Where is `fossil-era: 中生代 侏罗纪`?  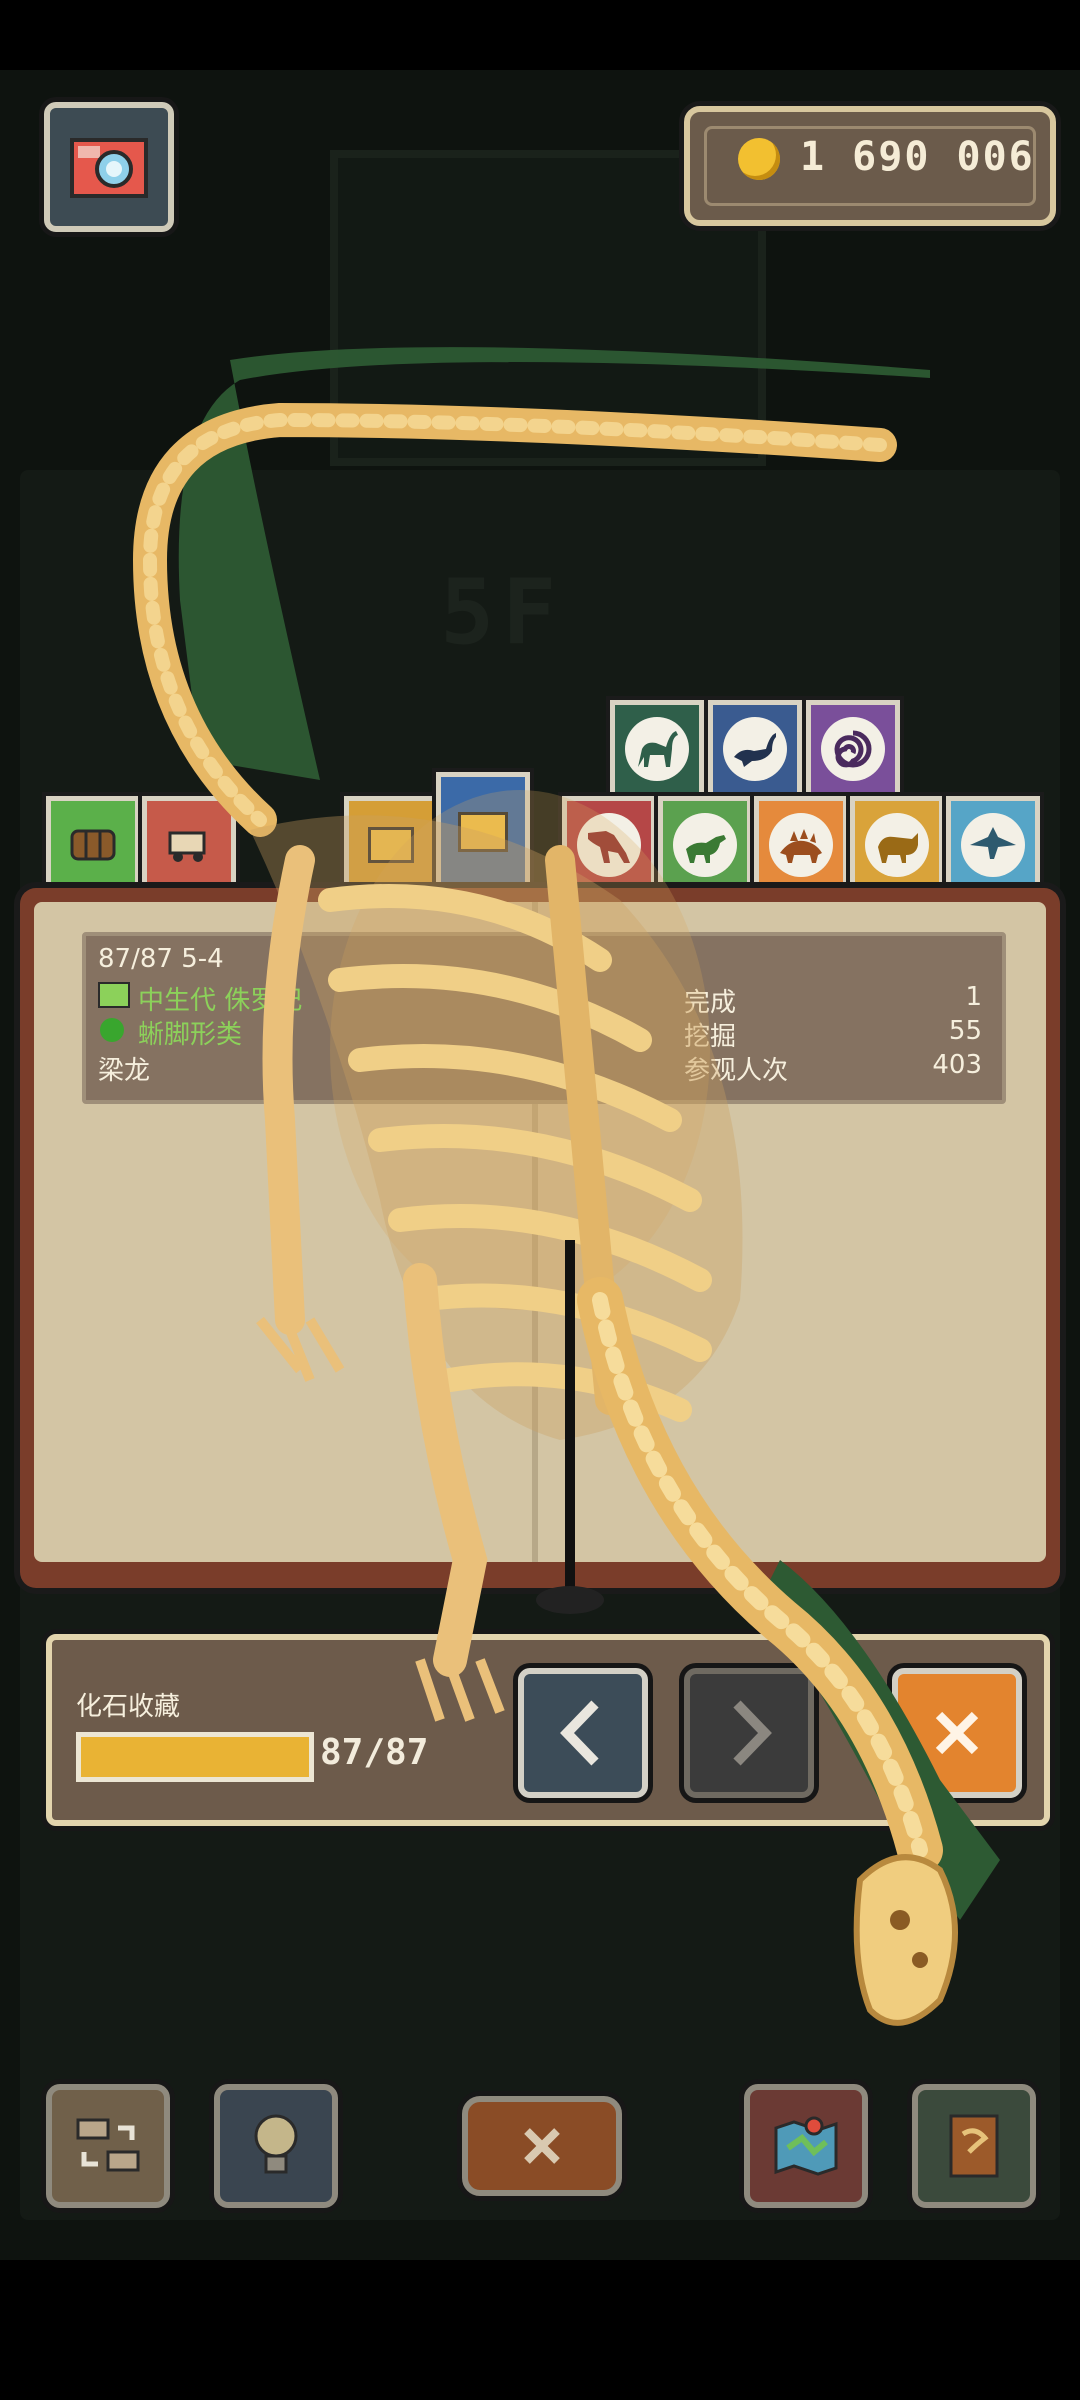 fossil-era: 中生代 侏罗纪 is located at coordinates (220, 1001).